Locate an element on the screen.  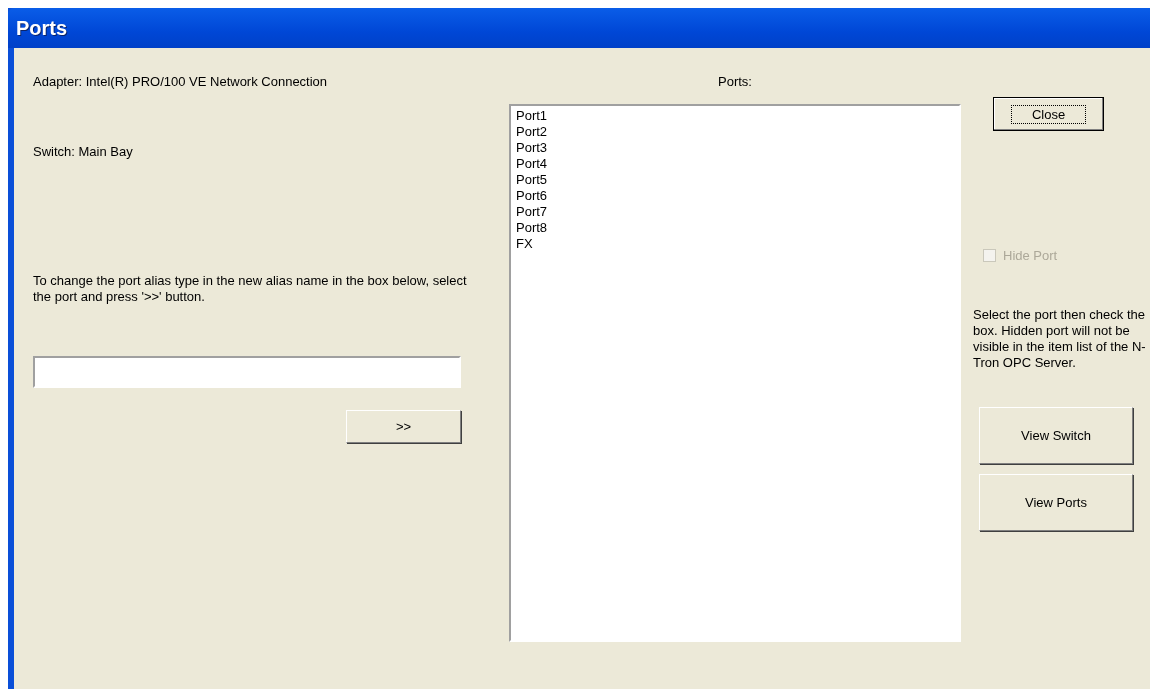
window-title: Ports is located at coordinates (42, 28).